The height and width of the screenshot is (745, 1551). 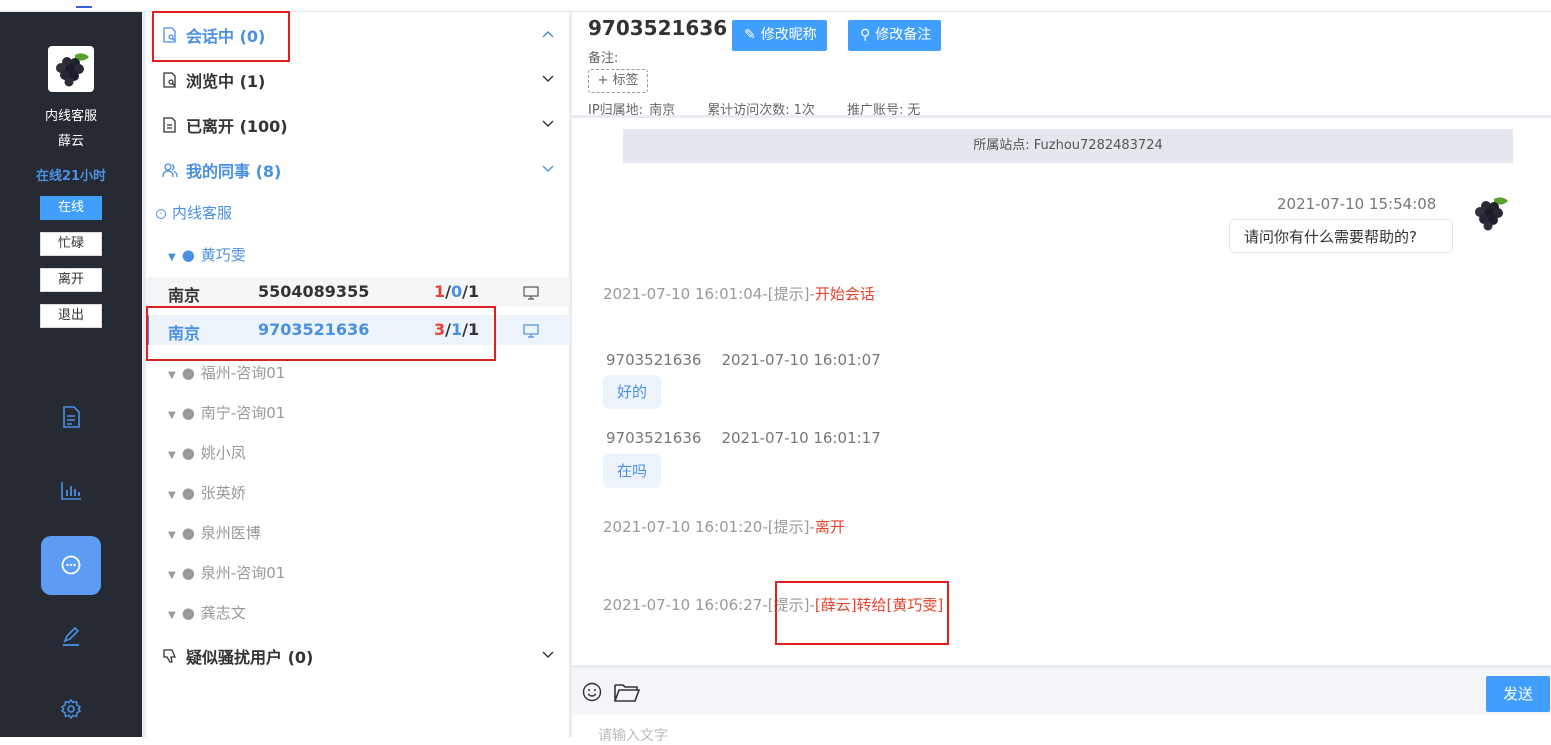 I want to click on system-hint: 2021-07-10 16:01:04-[提示]-开始会话, so click(x=739, y=294).